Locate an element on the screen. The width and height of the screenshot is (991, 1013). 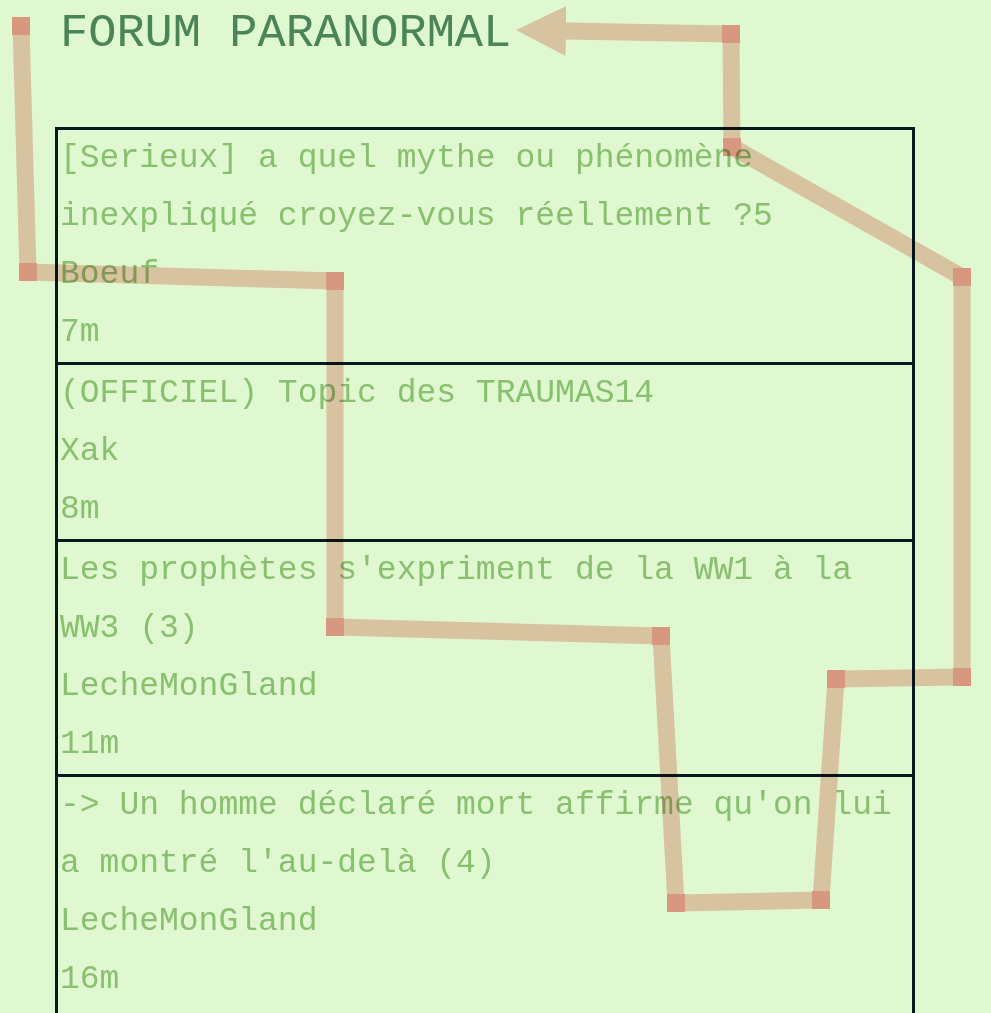
topic-author: Boeuf is located at coordinates (110, 275).